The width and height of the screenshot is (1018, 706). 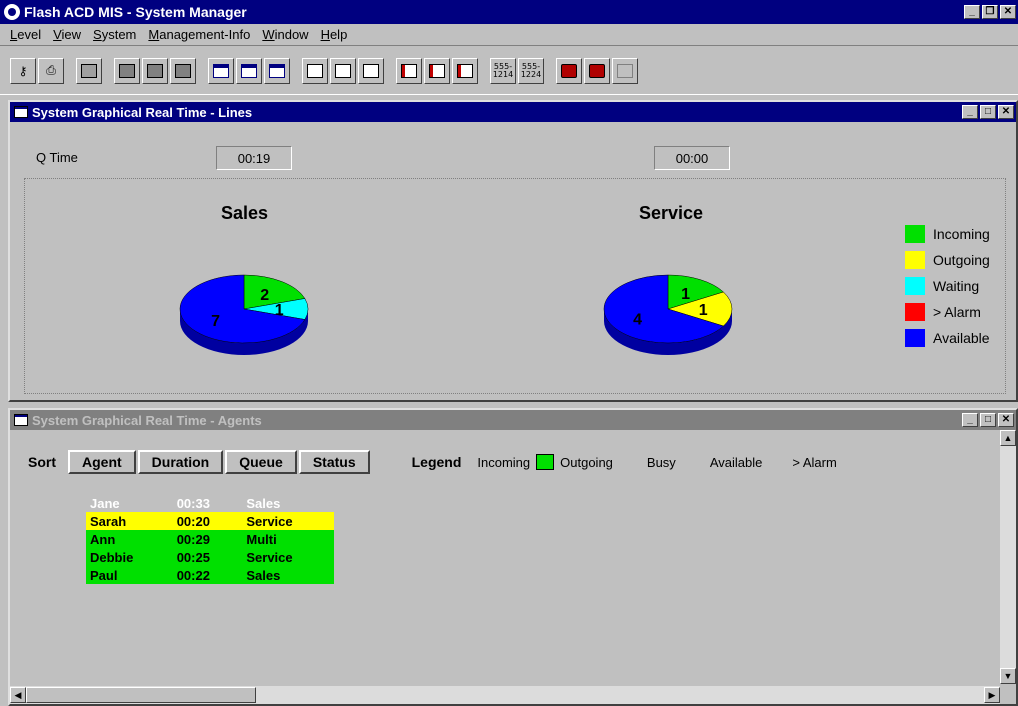 What do you see at coordinates (1008, 12) in the screenshot?
I see `close-button: ✕` at bounding box center [1008, 12].